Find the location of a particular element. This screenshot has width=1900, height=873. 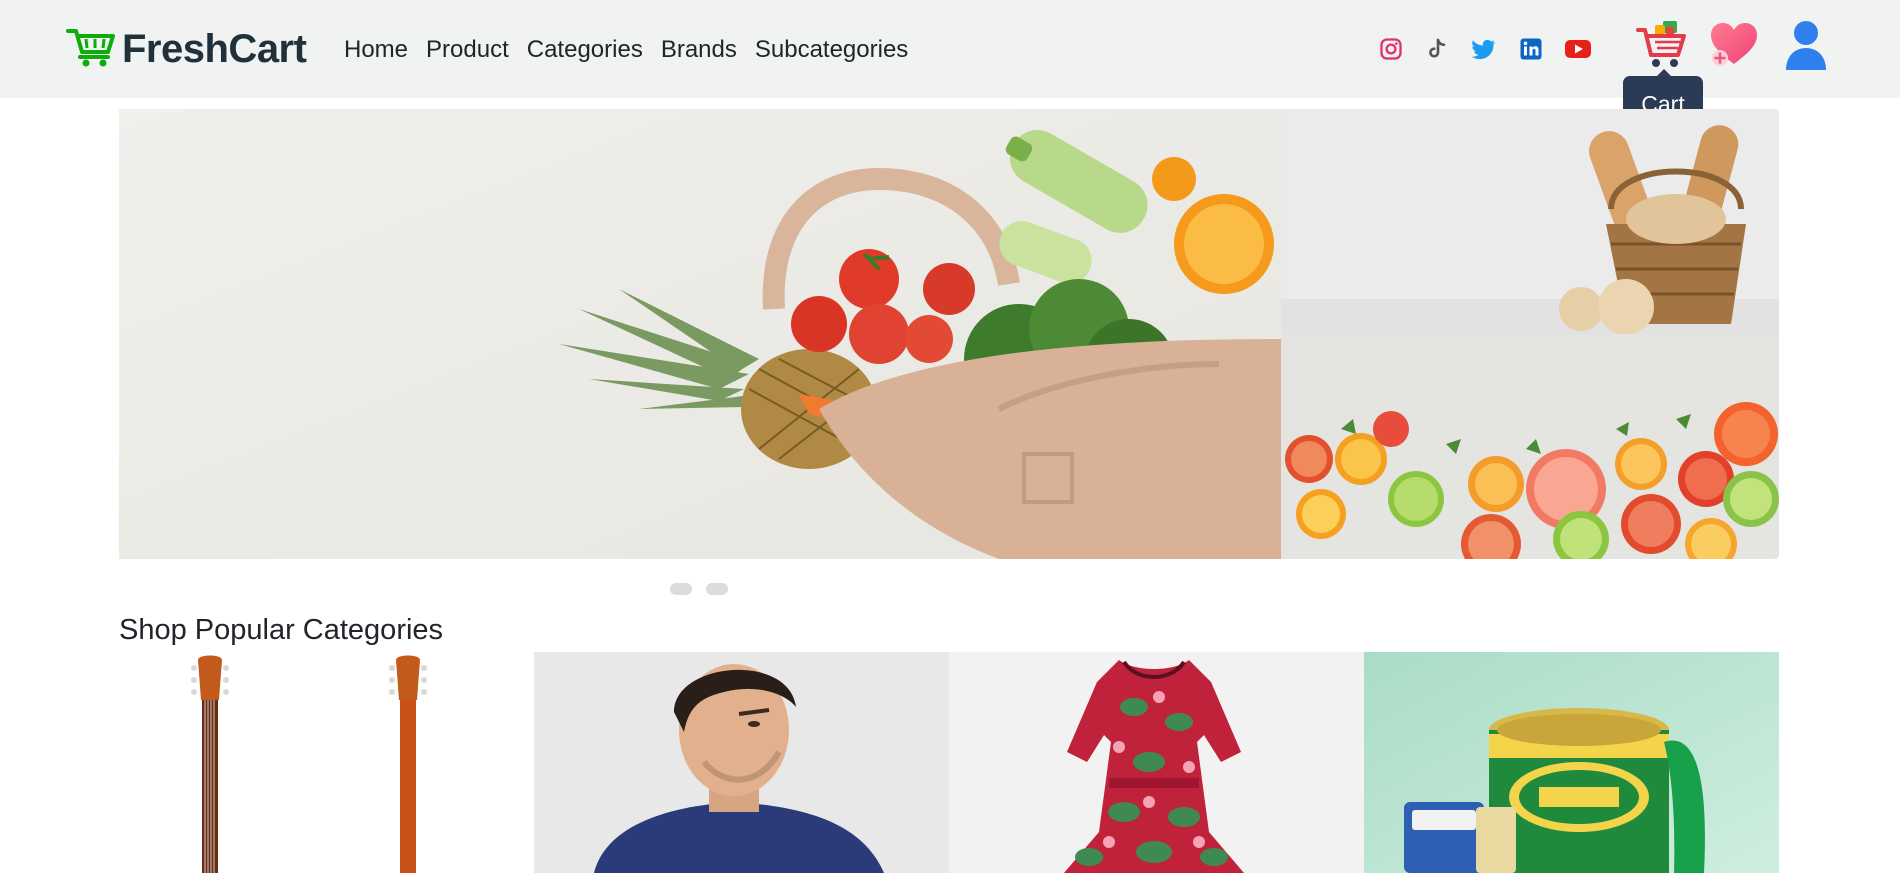

heart-icon is located at coordinates (1734, 47).